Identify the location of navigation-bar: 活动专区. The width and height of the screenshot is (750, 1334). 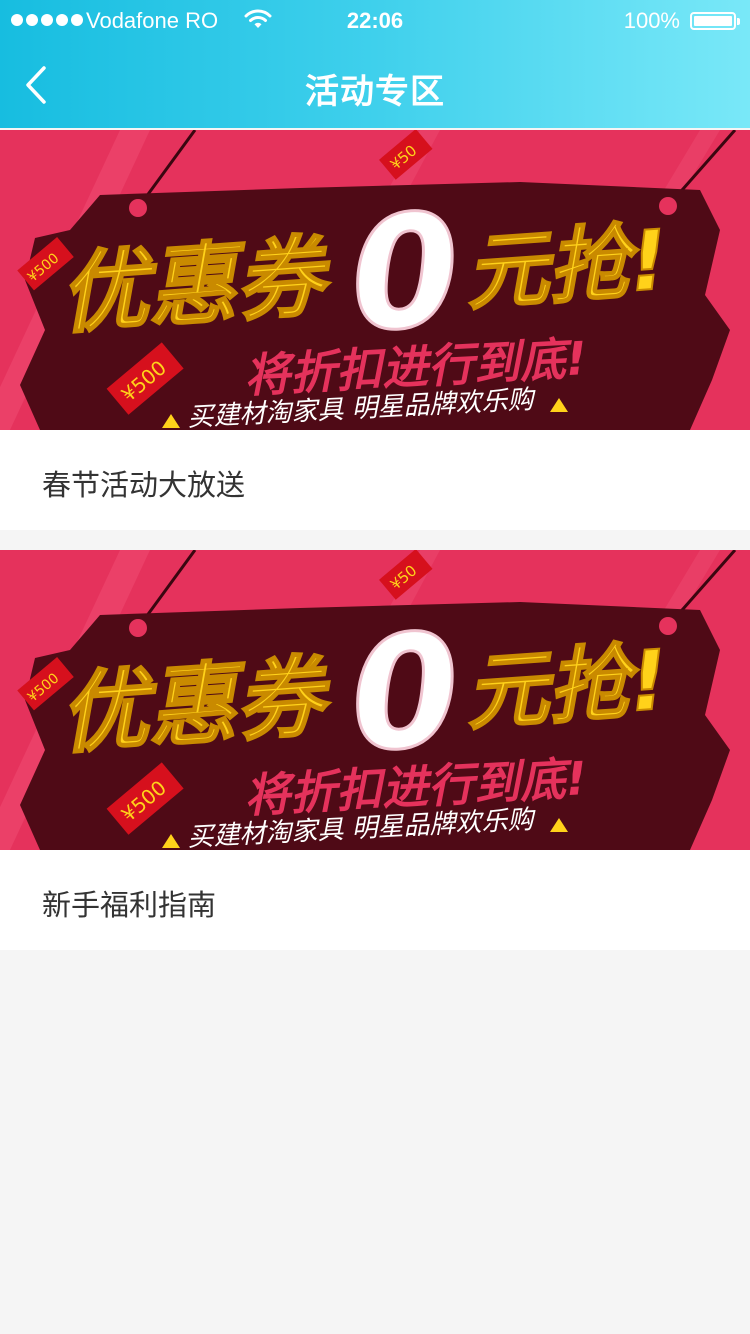
(375, 84).